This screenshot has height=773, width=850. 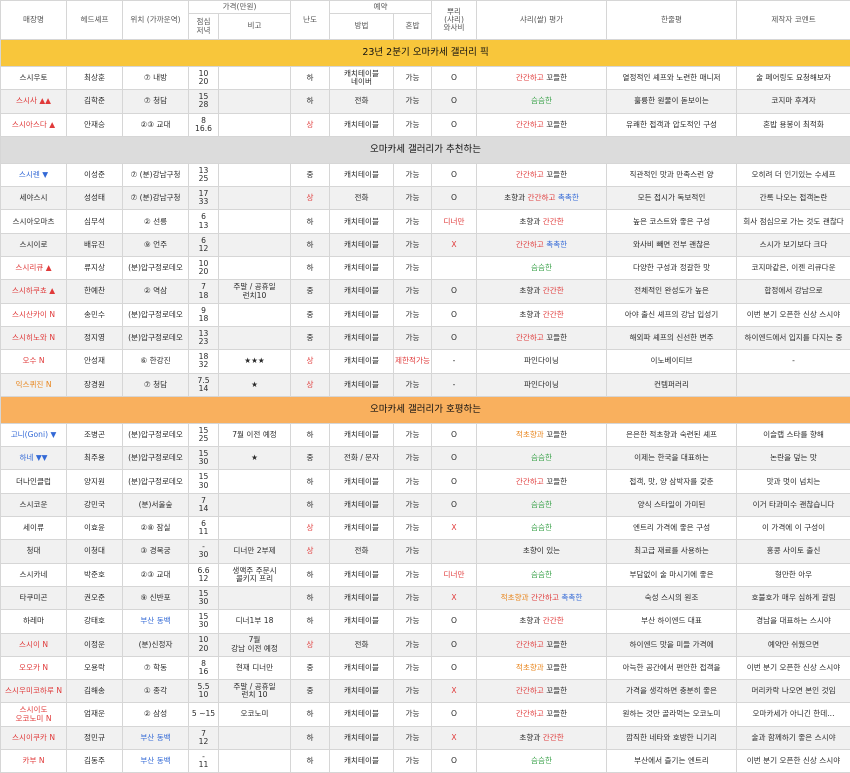 I want to click on reservation-method: 전화, so click(x=362, y=644).